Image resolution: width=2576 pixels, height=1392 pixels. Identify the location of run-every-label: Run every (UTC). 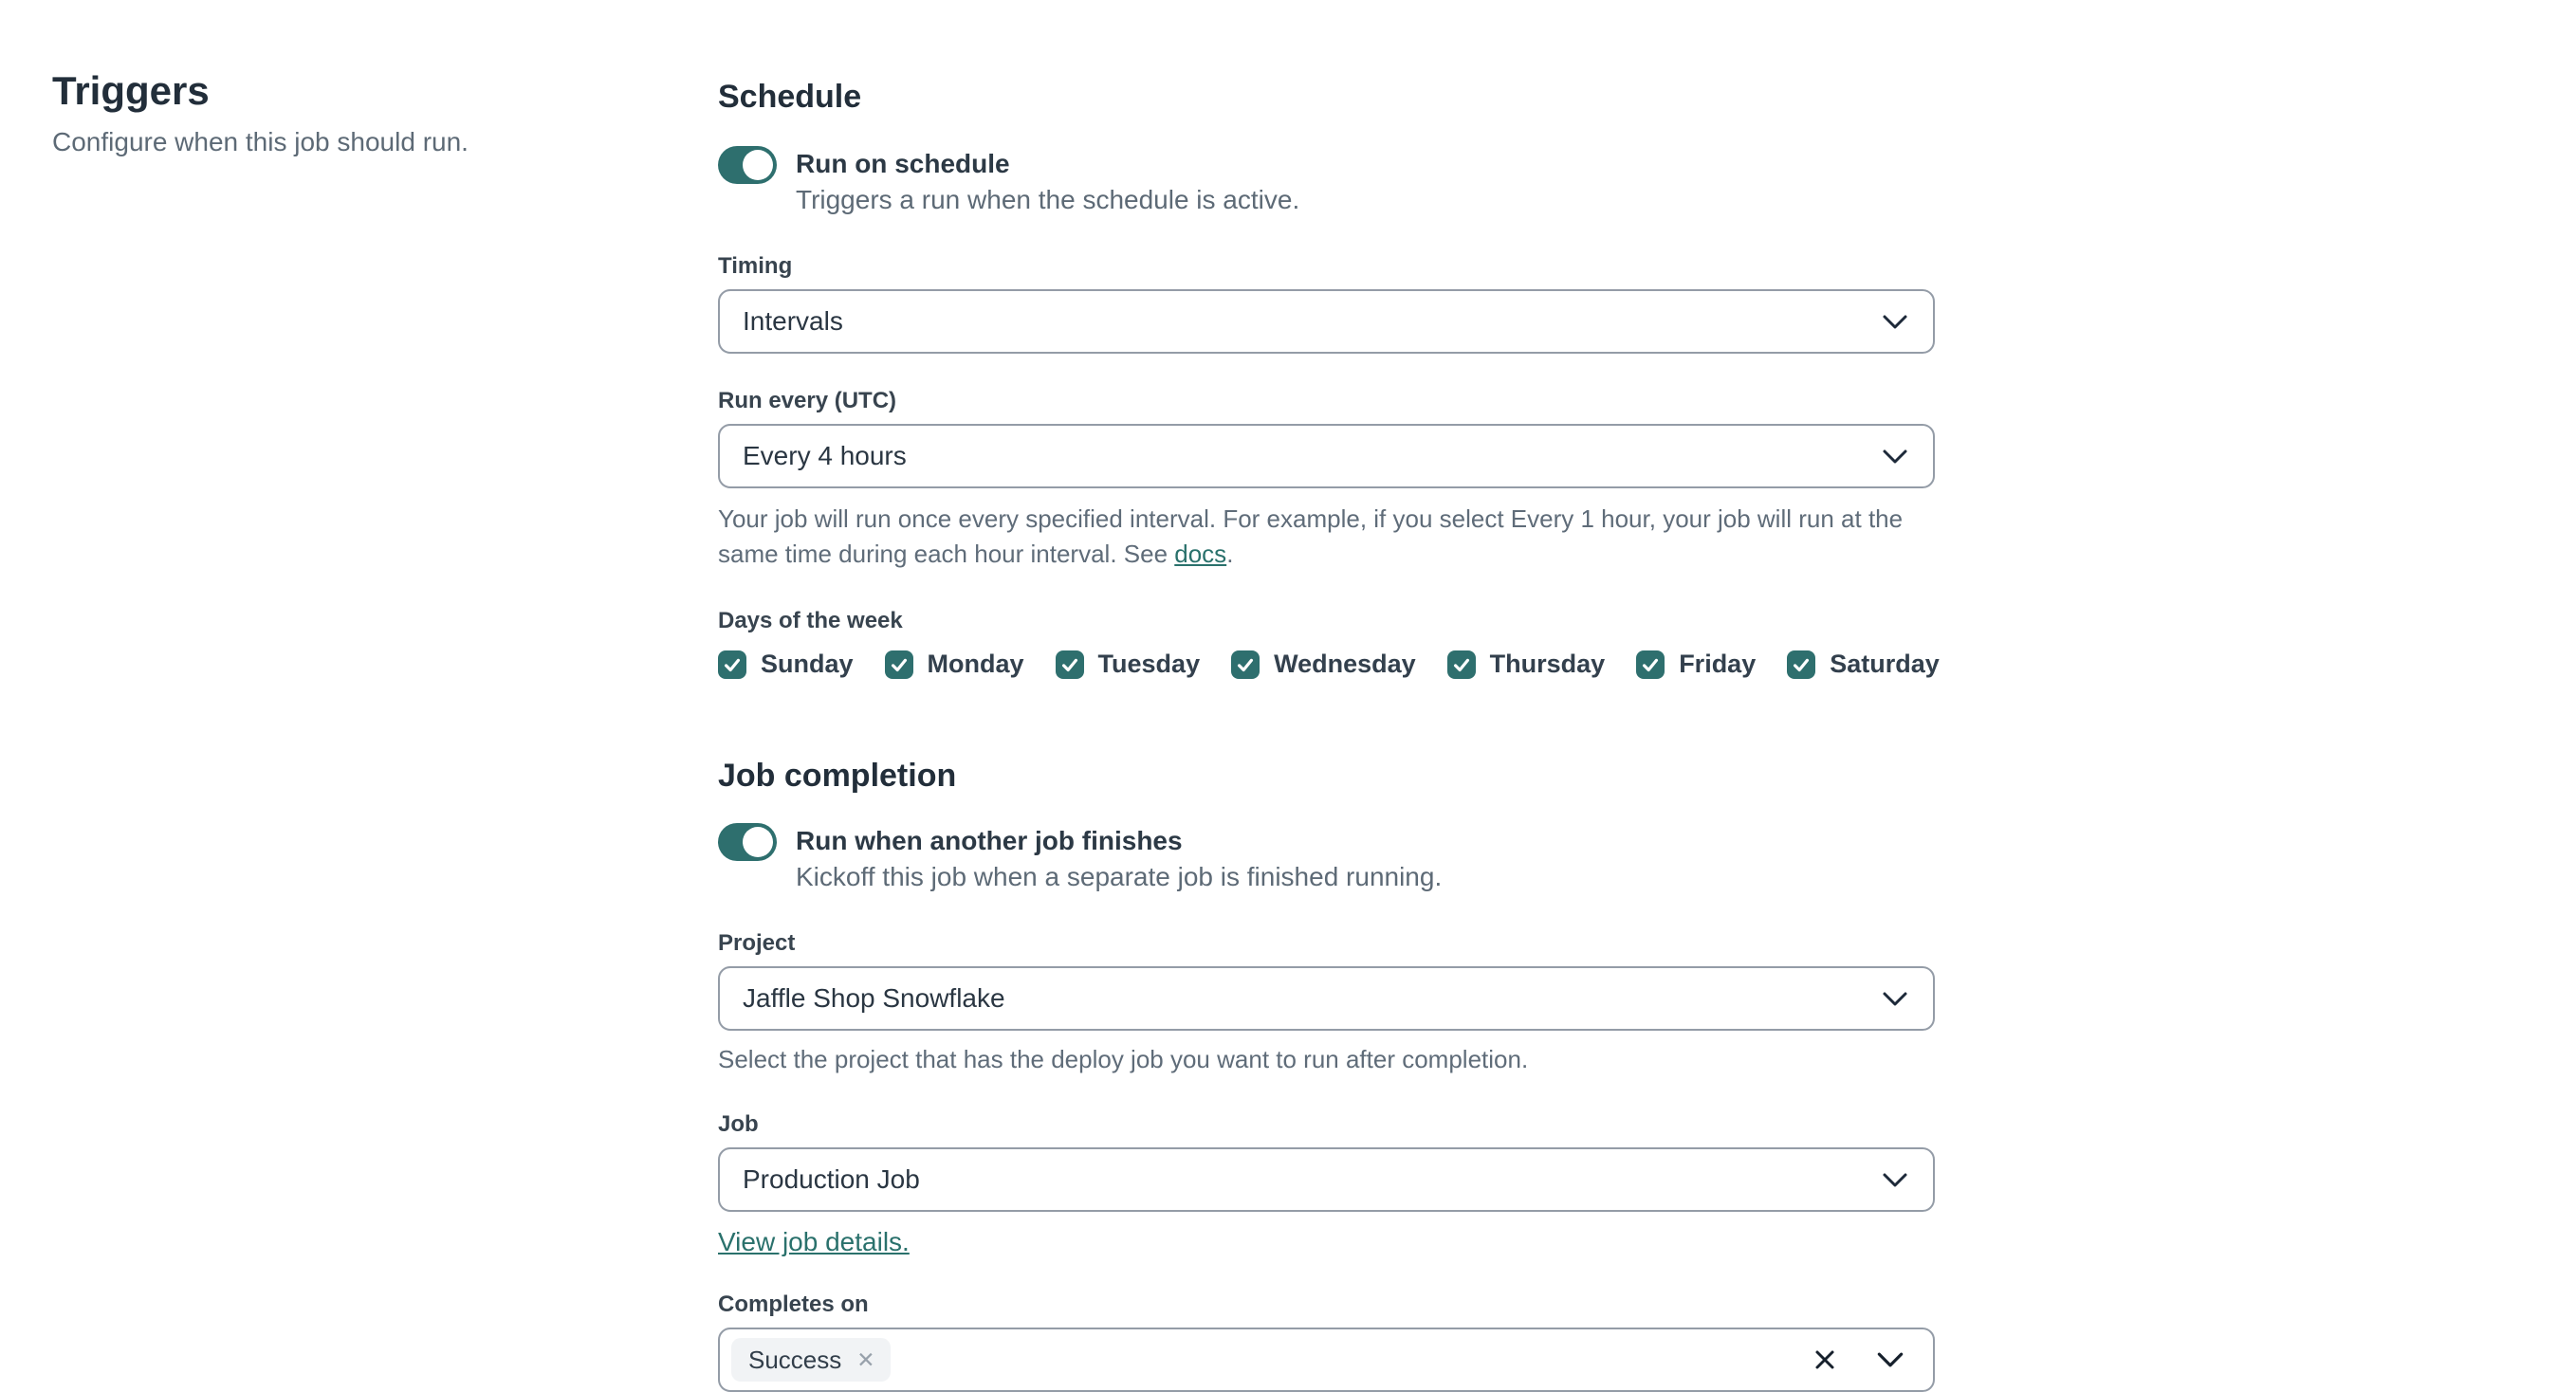
(807, 400).